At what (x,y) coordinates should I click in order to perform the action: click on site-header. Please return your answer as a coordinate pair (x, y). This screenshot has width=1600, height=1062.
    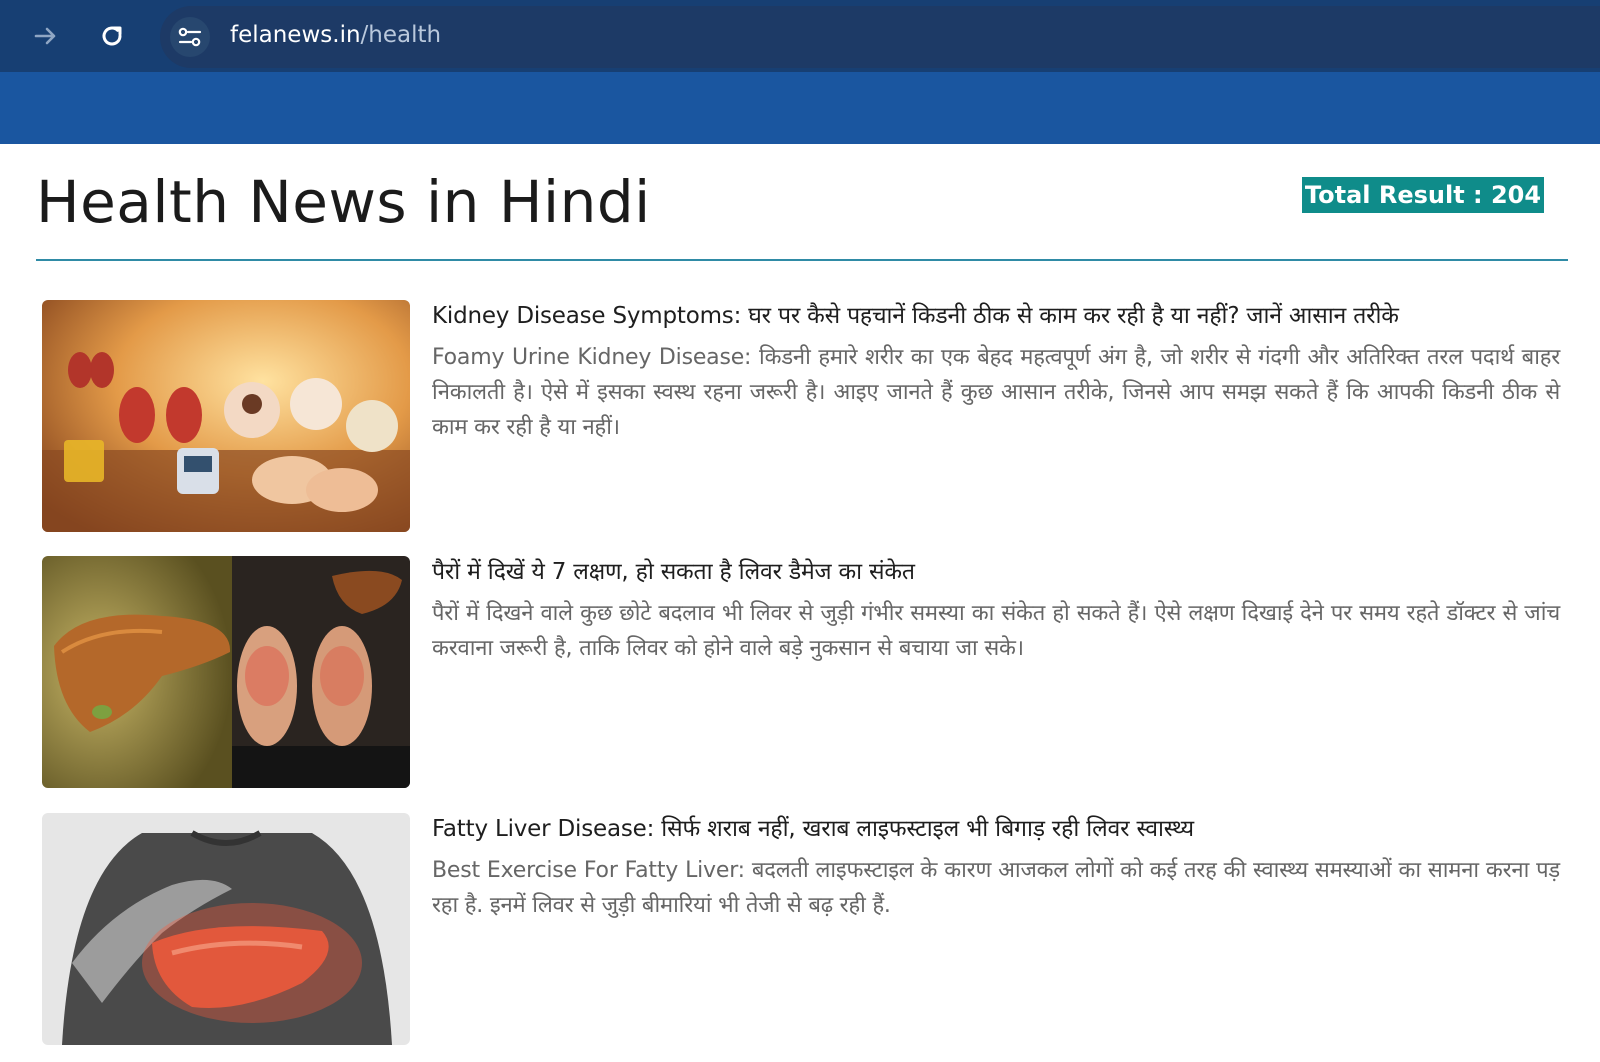
    Looking at the image, I should click on (800, 108).